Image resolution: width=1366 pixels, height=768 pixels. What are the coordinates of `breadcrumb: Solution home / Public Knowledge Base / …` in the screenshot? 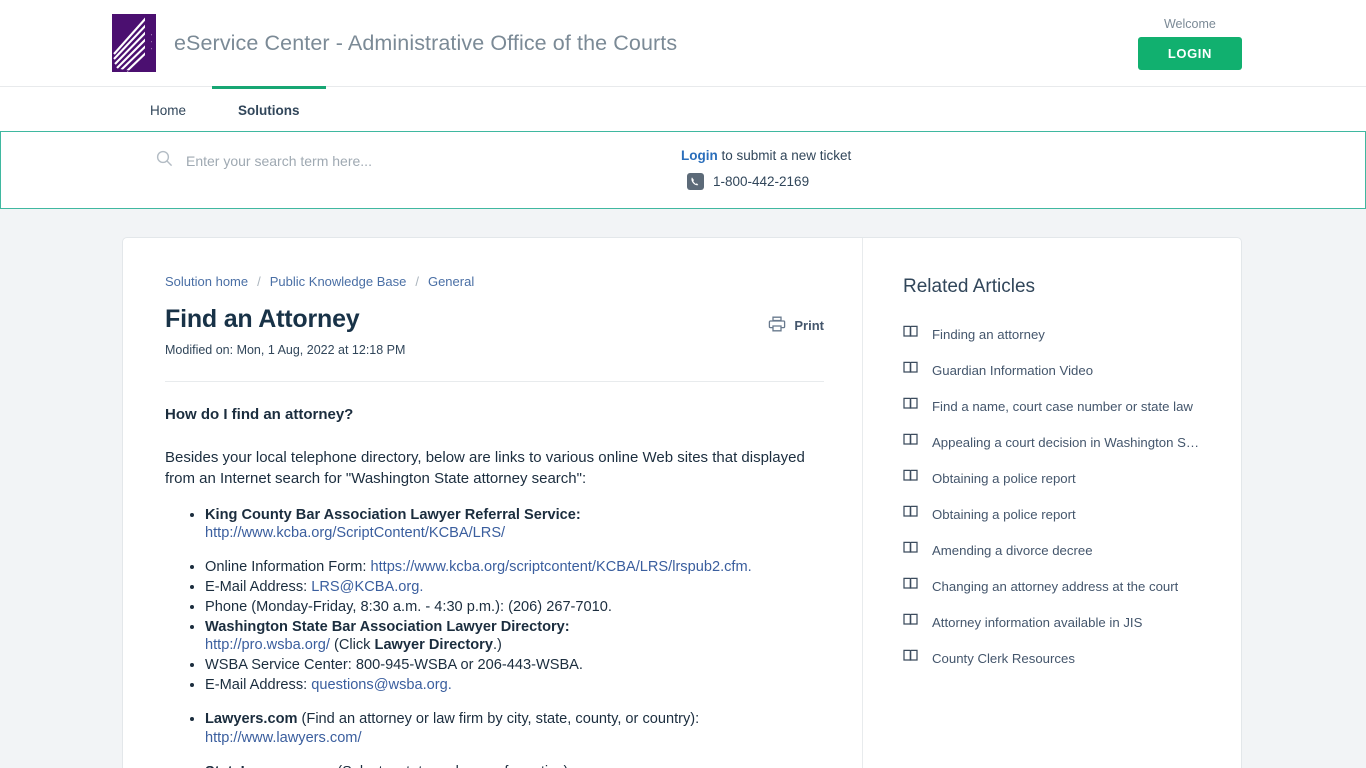 It's located at (494, 281).